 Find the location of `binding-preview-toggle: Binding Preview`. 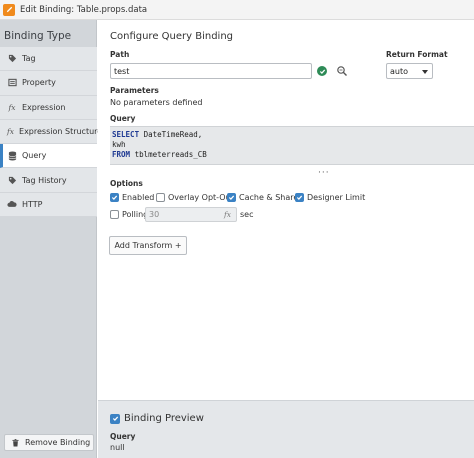

binding-preview-toggle: Binding Preview is located at coordinates (157, 418).